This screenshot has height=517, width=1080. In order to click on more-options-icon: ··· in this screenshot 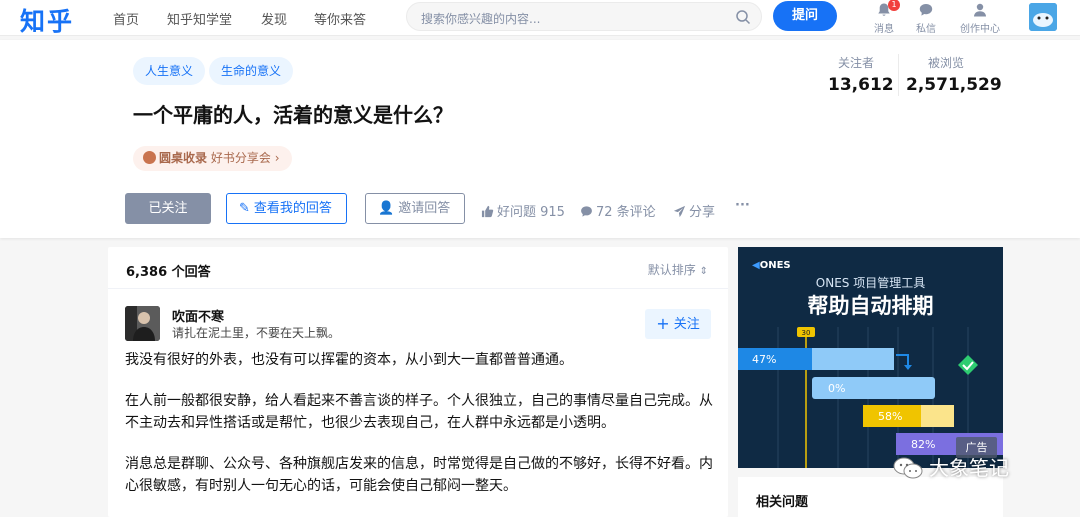, I will do `click(742, 205)`.